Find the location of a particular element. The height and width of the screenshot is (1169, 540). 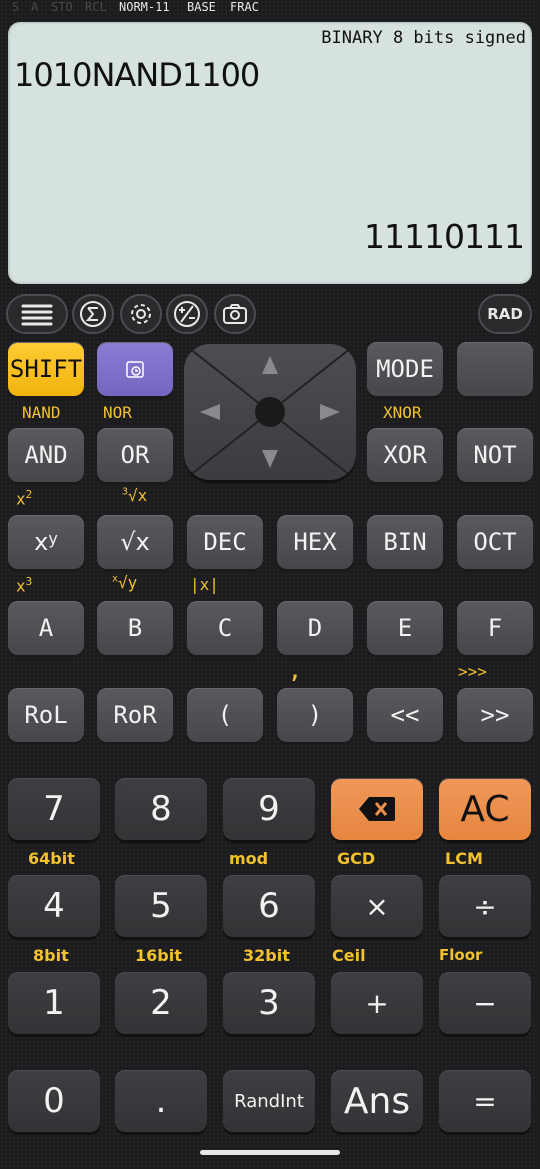

digit-2-key: 2 is located at coordinates (161, 1003).